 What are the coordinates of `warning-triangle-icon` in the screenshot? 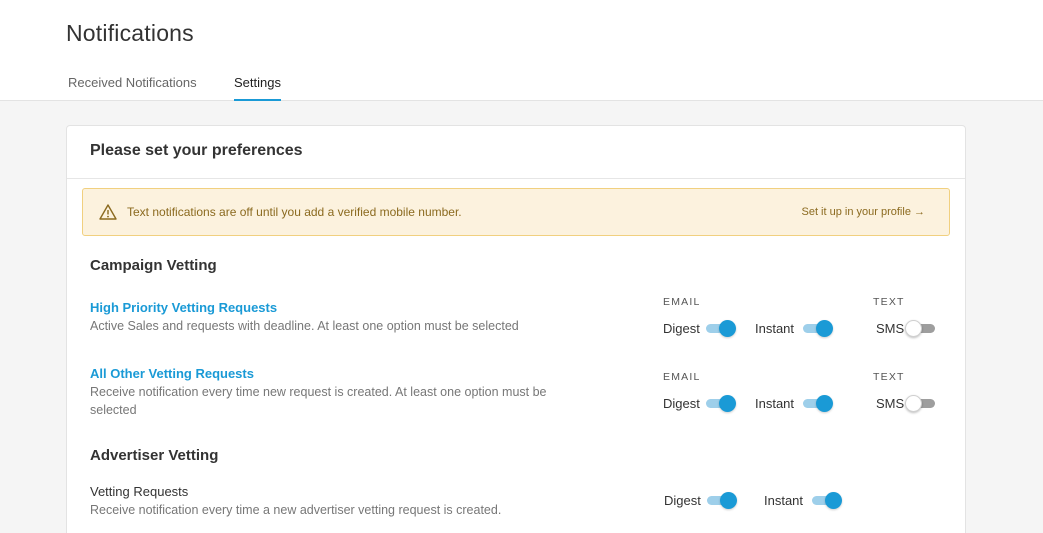 It's located at (108, 212).